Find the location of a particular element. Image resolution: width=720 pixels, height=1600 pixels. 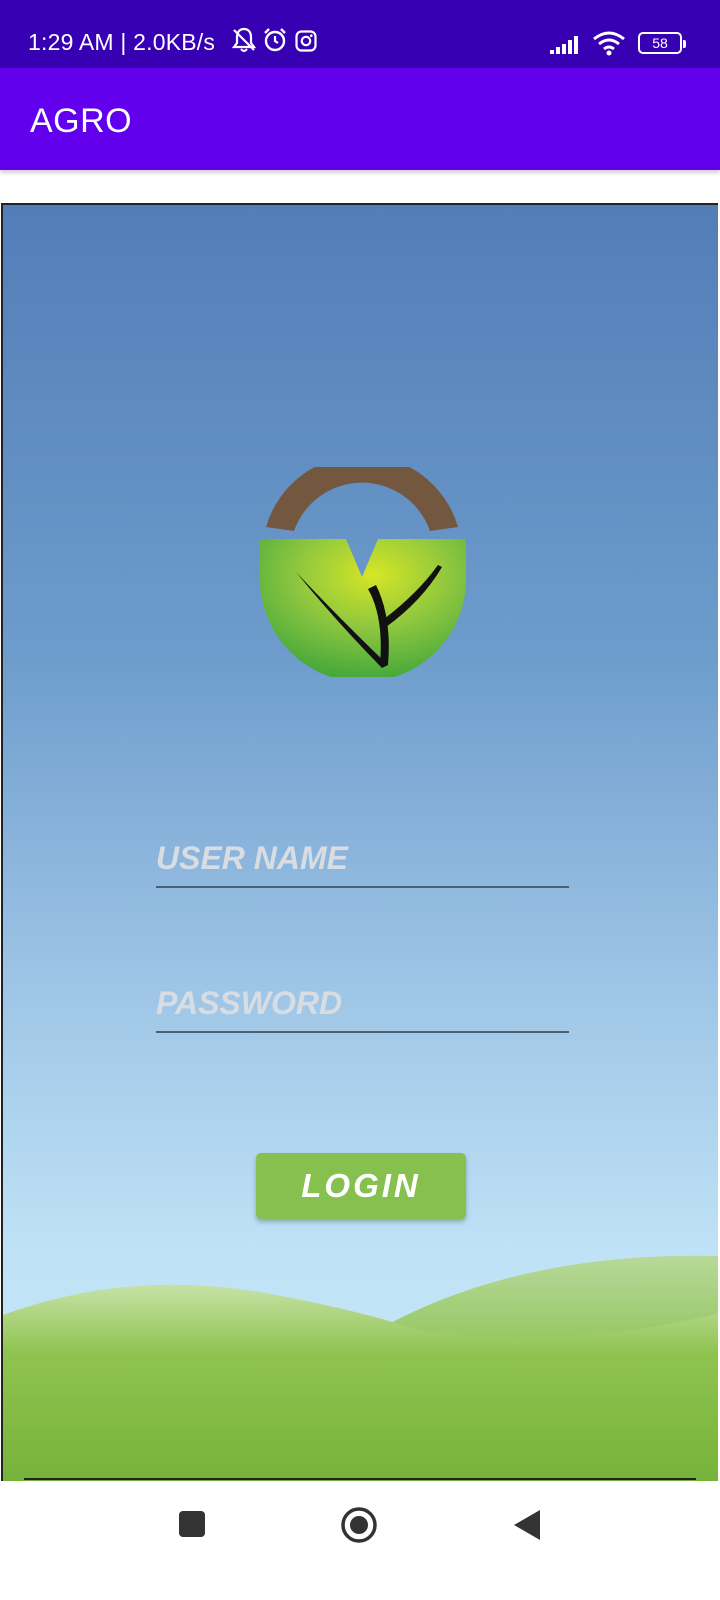

divider is located at coordinates (360, 1479).